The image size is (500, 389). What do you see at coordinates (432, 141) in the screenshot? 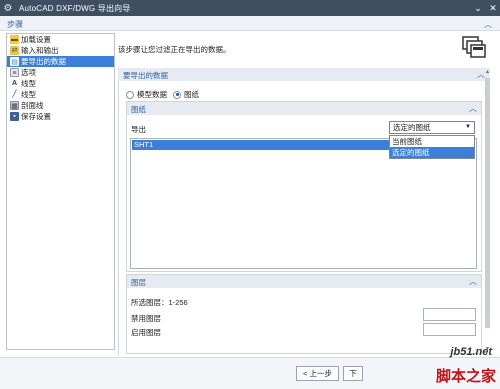
I see `dropdown-option-current: 当前图纸` at bounding box center [432, 141].